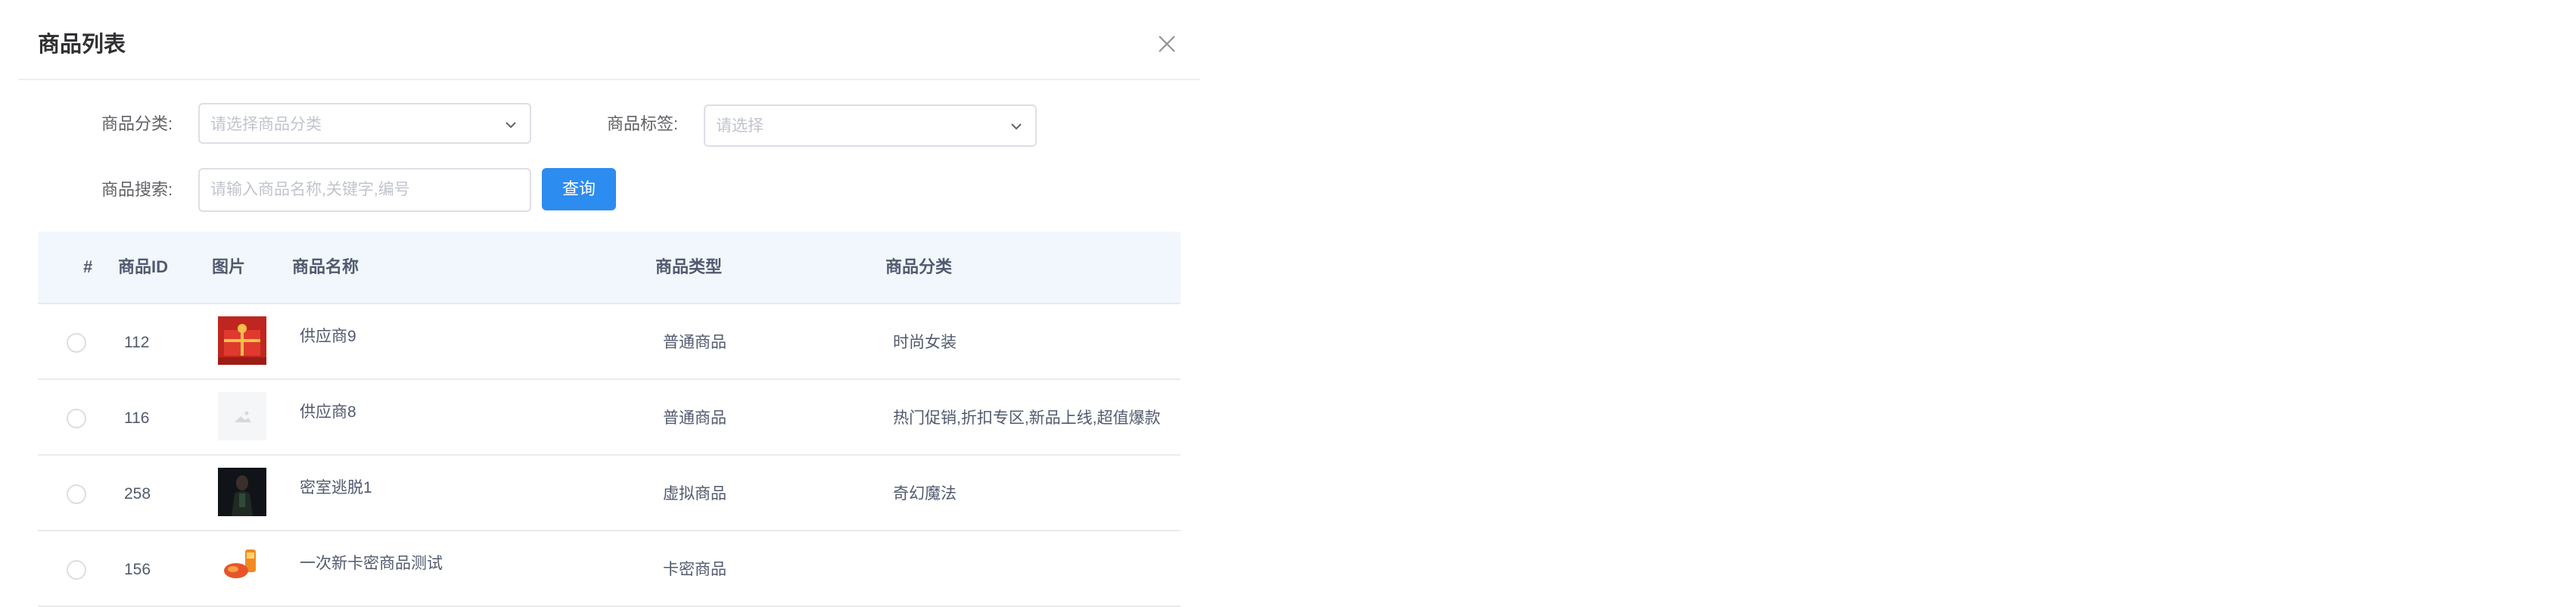  What do you see at coordinates (137, 189) in the screenshot?
I see `search-label: 商品搜索:` at bounding box center [137, 189].